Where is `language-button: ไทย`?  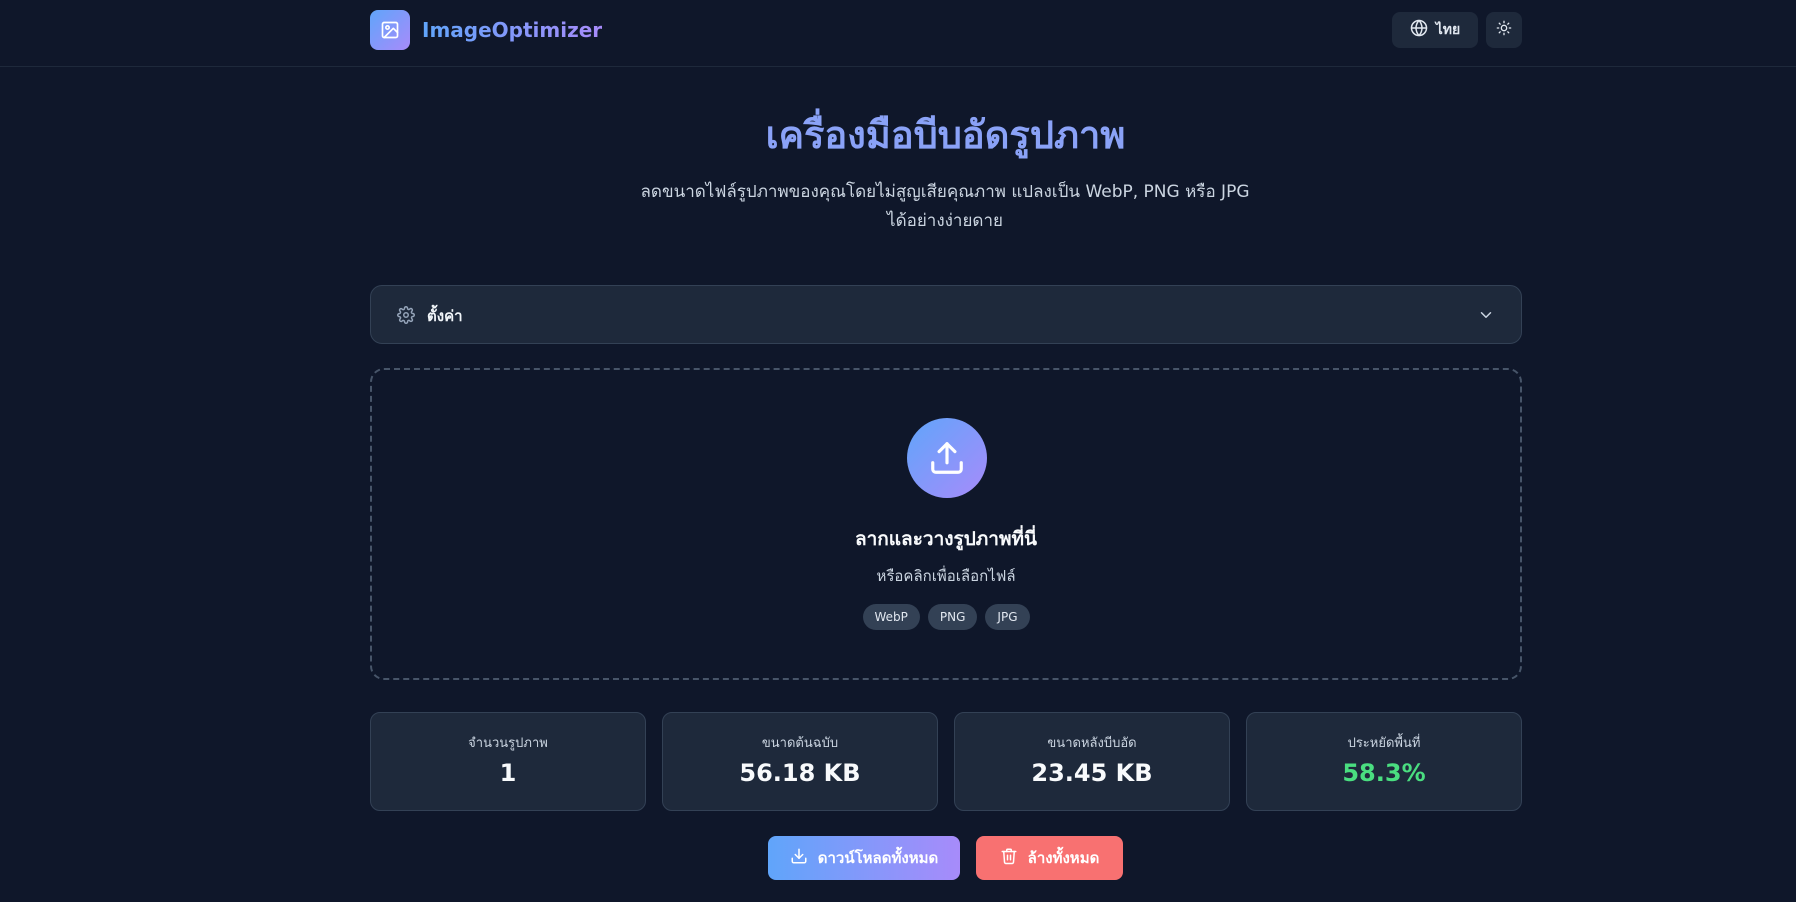 language-button: ไทย is located at coordinates (1435, 30).